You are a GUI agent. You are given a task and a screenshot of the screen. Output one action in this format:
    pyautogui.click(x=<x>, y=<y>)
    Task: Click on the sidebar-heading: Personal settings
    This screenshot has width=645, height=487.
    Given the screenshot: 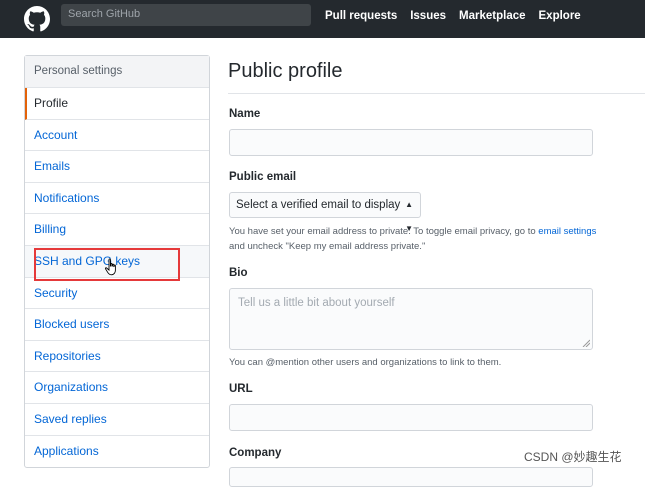 What is the action you would take?
    pyautogui.click(x=117, y=72)
    